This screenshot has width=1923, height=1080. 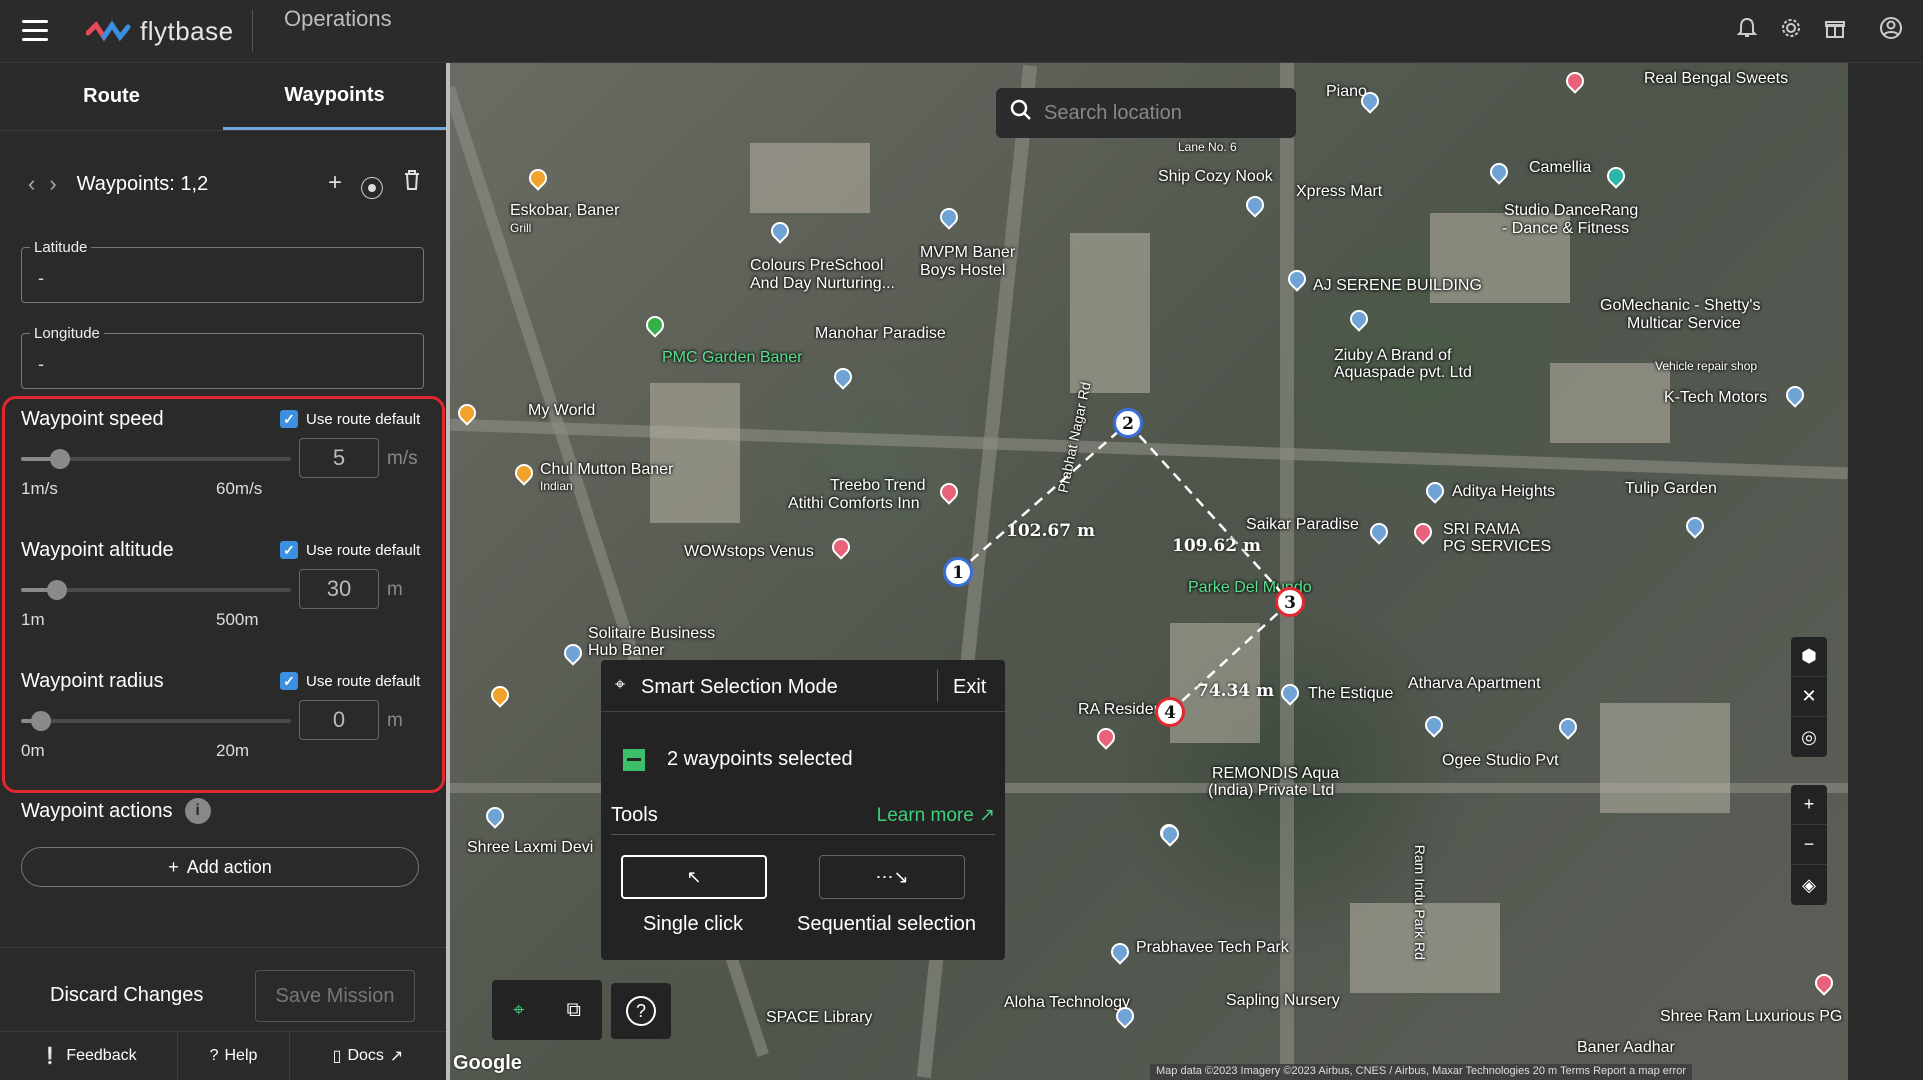 I want to click on map-view-controls: ⬢ ✕ ◎, so click(x=1809, y=697).